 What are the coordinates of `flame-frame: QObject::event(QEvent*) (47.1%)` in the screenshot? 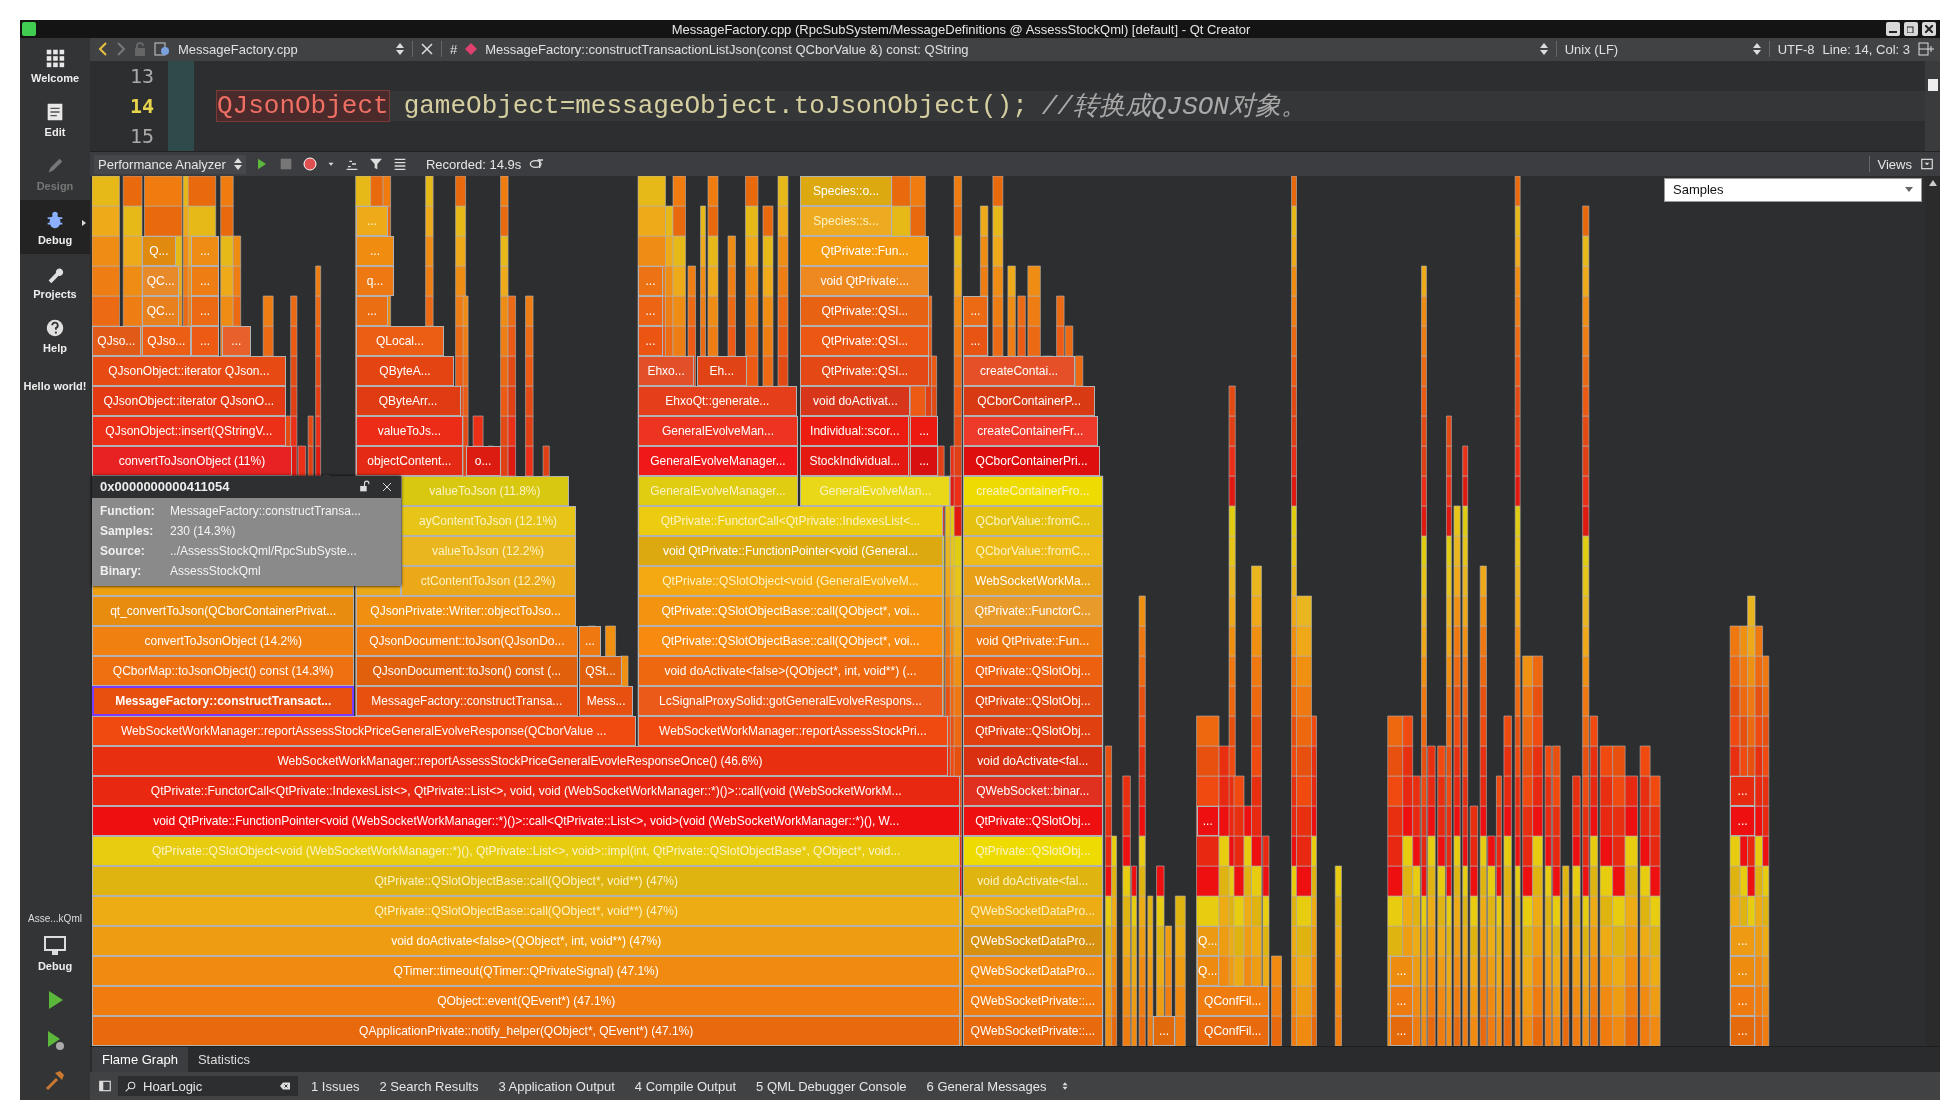 It's located at (526, 1000).